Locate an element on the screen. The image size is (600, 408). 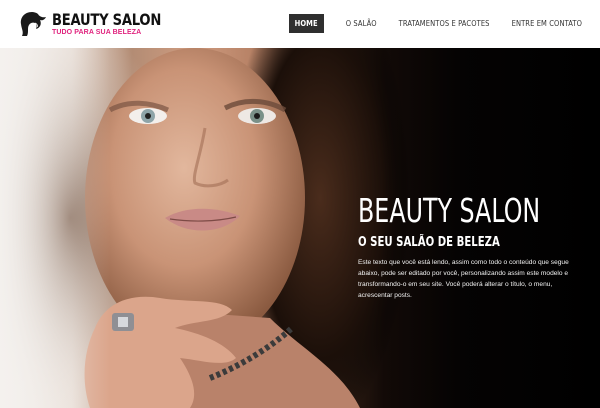
nav-item-entre-em-contato: ENTRE EM CONTATO is located at coordinates (547, 23).